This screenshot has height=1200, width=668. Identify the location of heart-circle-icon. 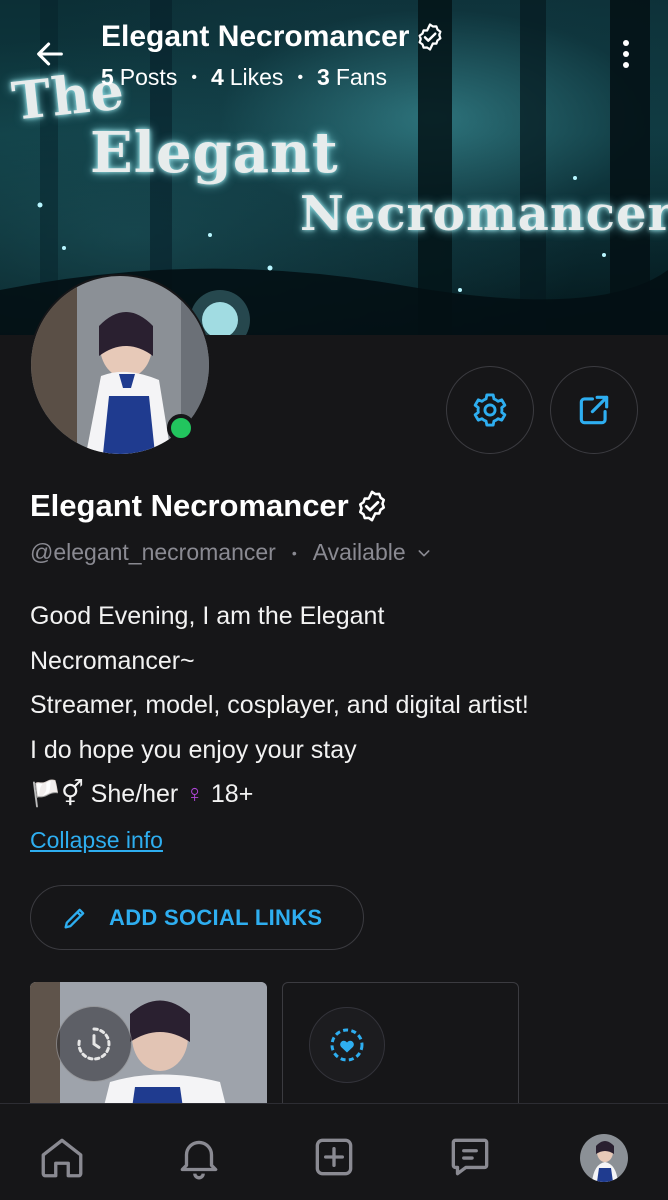
(347, 1045).